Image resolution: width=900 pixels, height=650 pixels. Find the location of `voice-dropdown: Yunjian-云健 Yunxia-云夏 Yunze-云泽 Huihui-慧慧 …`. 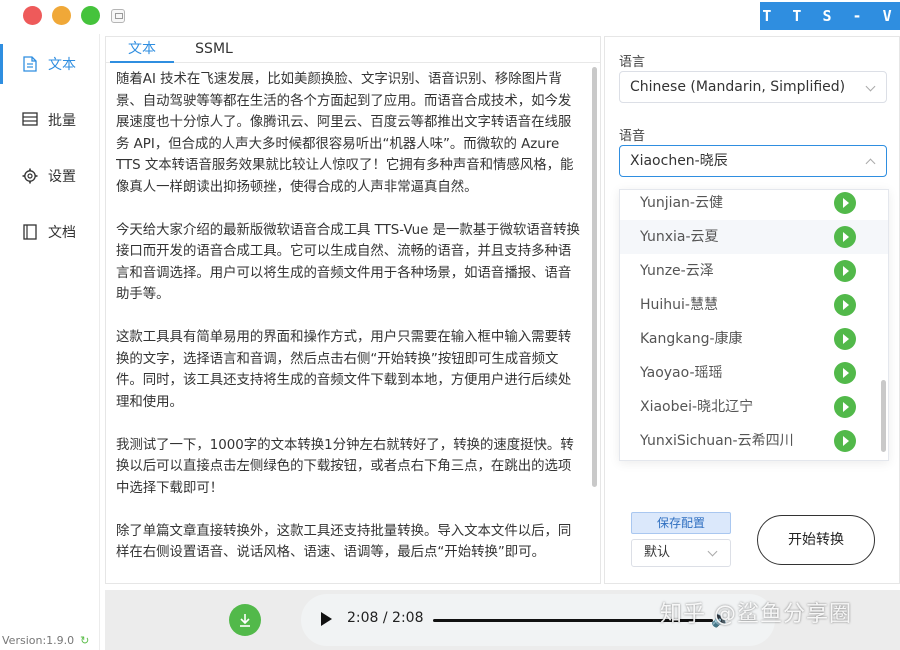

voice-dropdown: Yunjian-云健 Yunxia-云夏 Yunze-云泽 Huihui-慧慧 … is located at coordinates (754, 325).